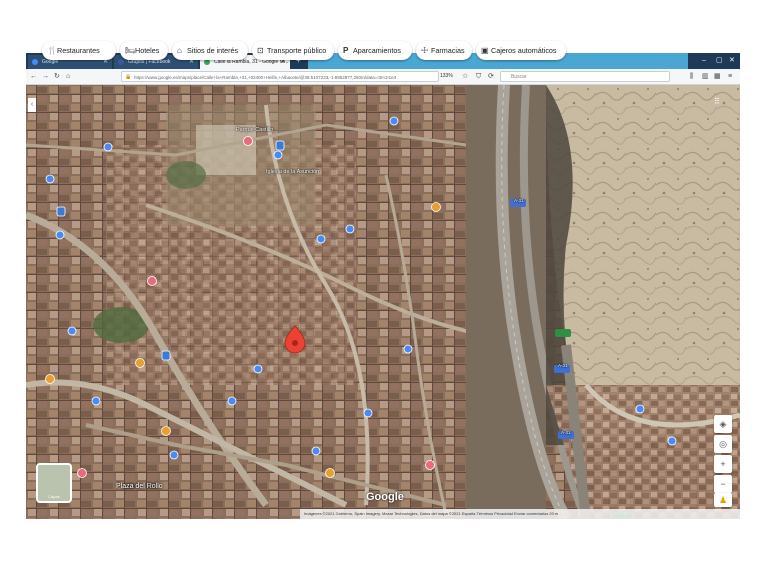  Describe the element at coordinates (297, 50) in the screenshot. I see `chip-label: Transporte público` at that location.